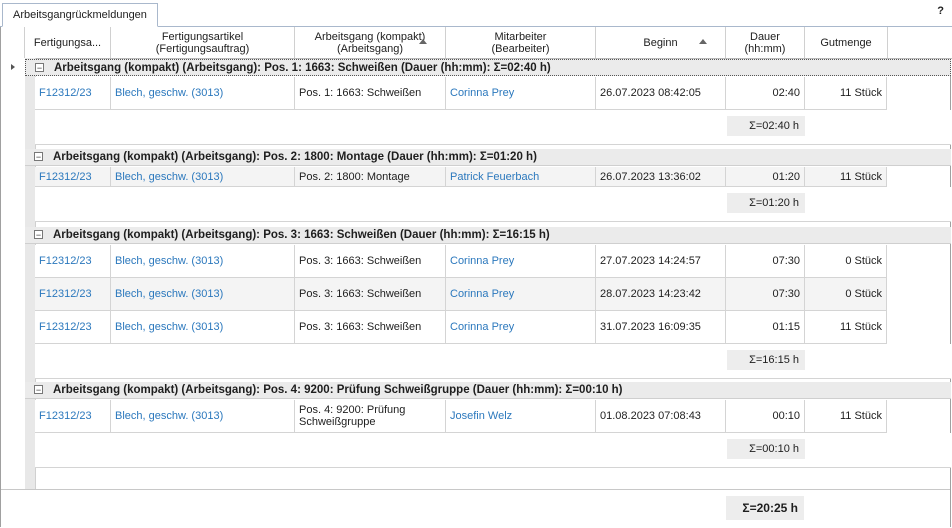 The height and width of the screenshot is (528, 952). I want to click on cell-beginn: 26.07.2023 13:36:02, so click(661, 176).